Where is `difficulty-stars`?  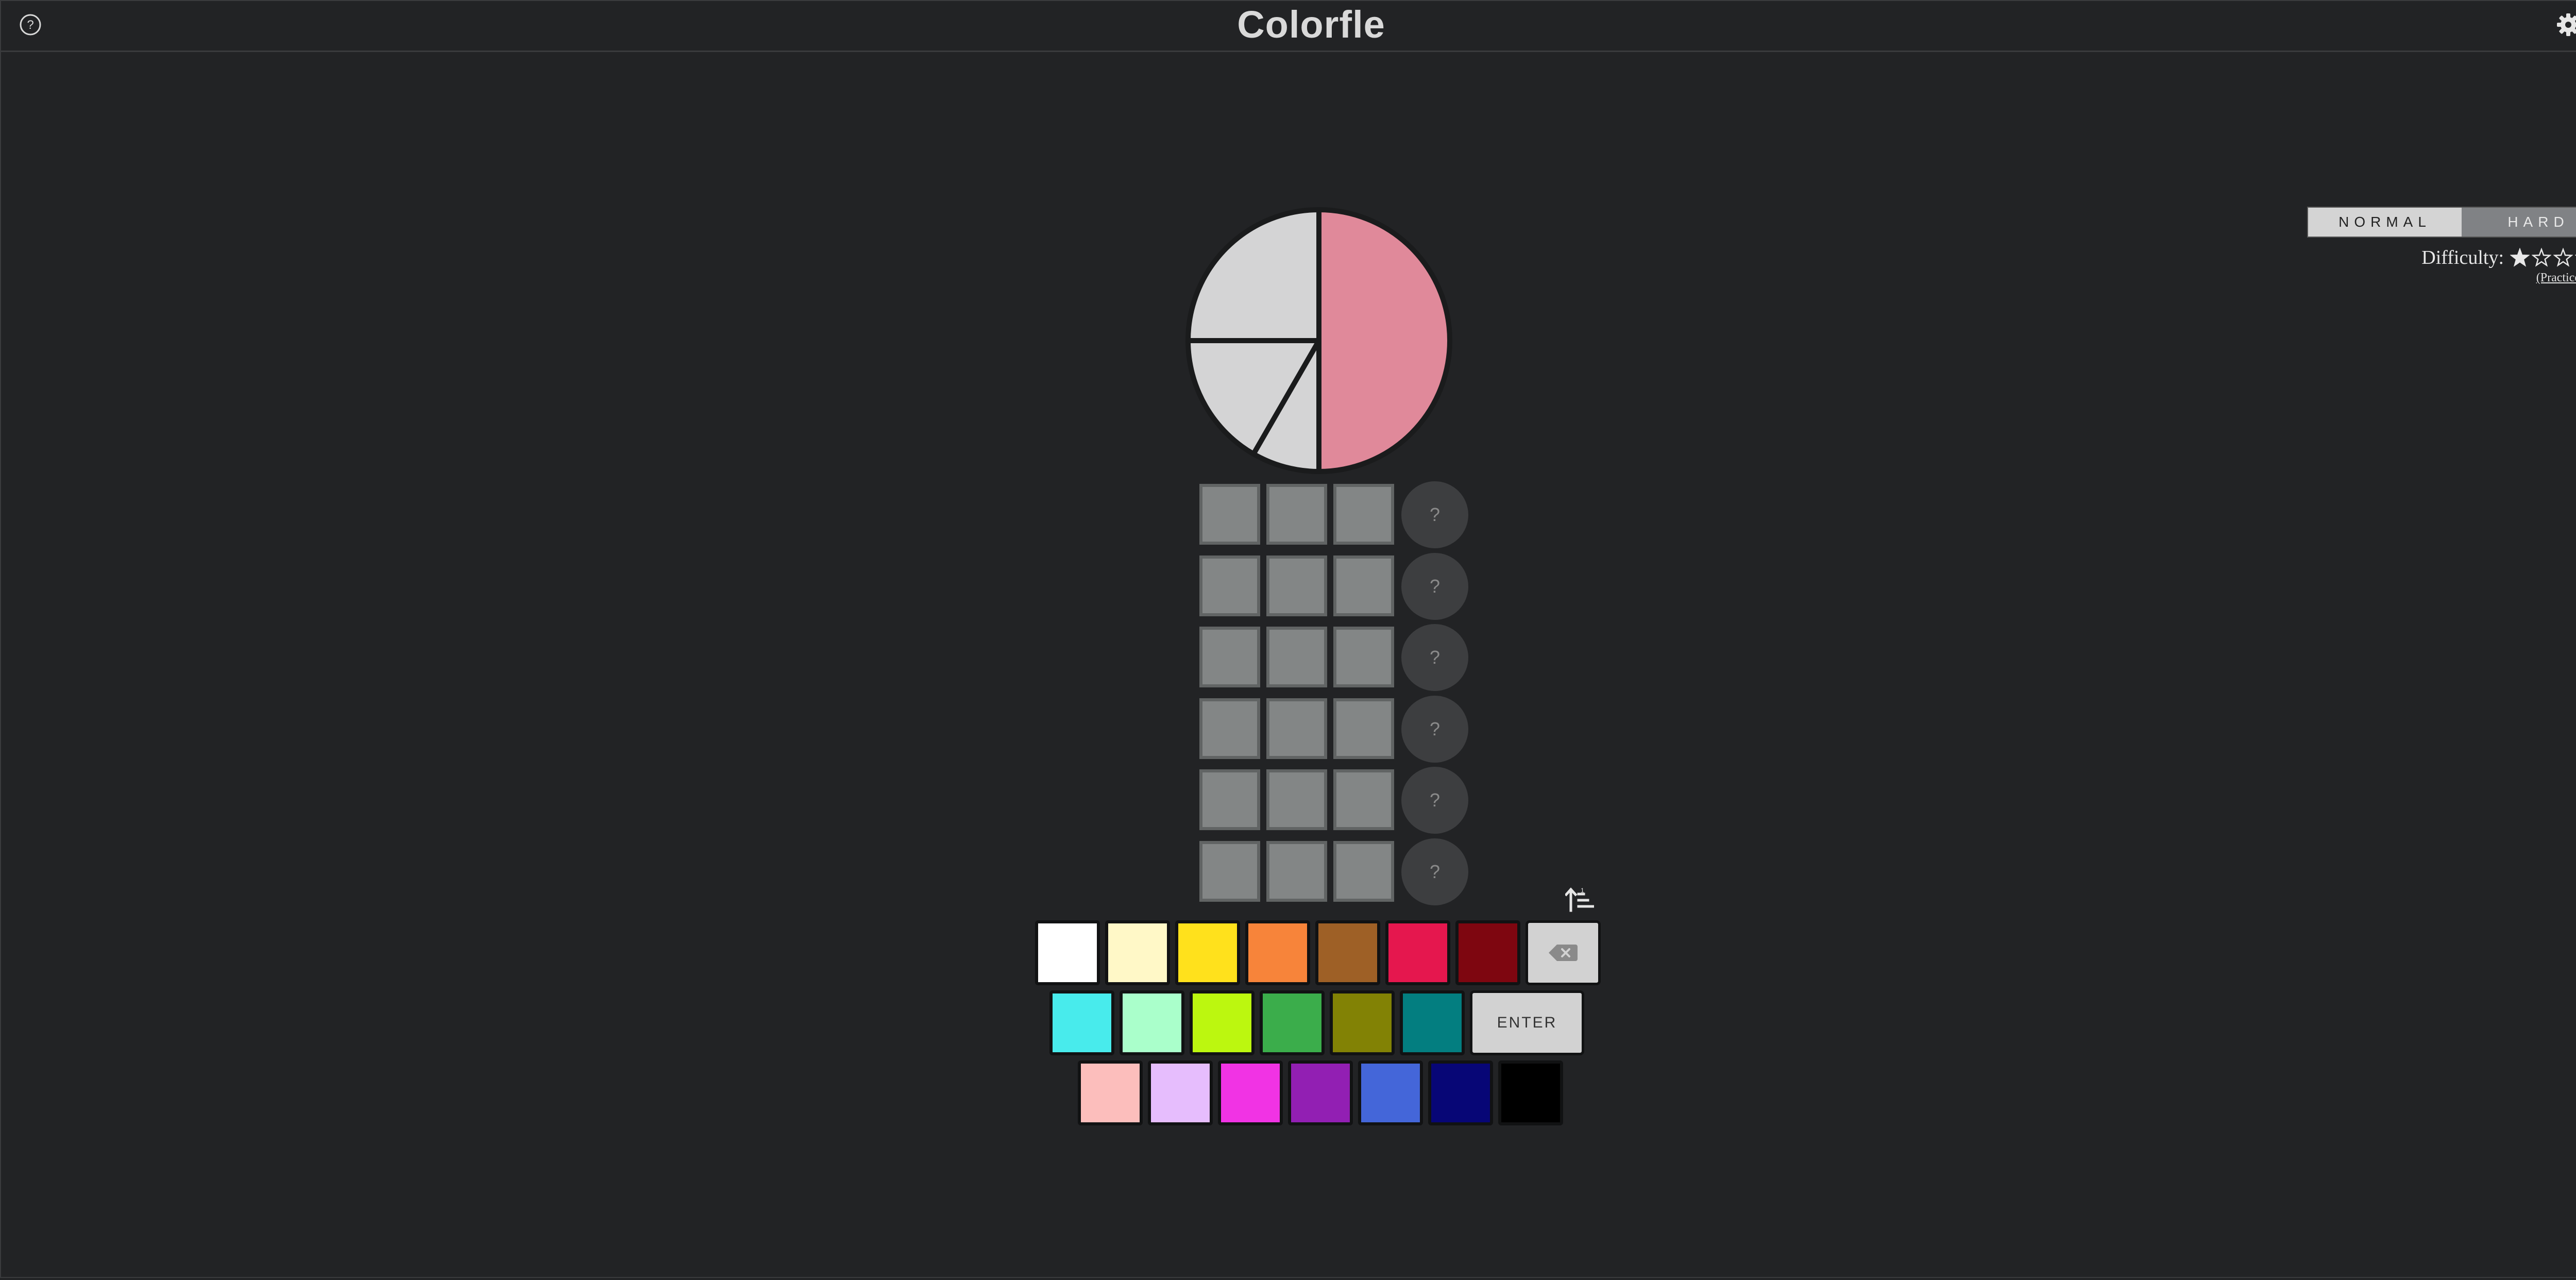 difficulty-stars is located at coordinates (2543, 257).